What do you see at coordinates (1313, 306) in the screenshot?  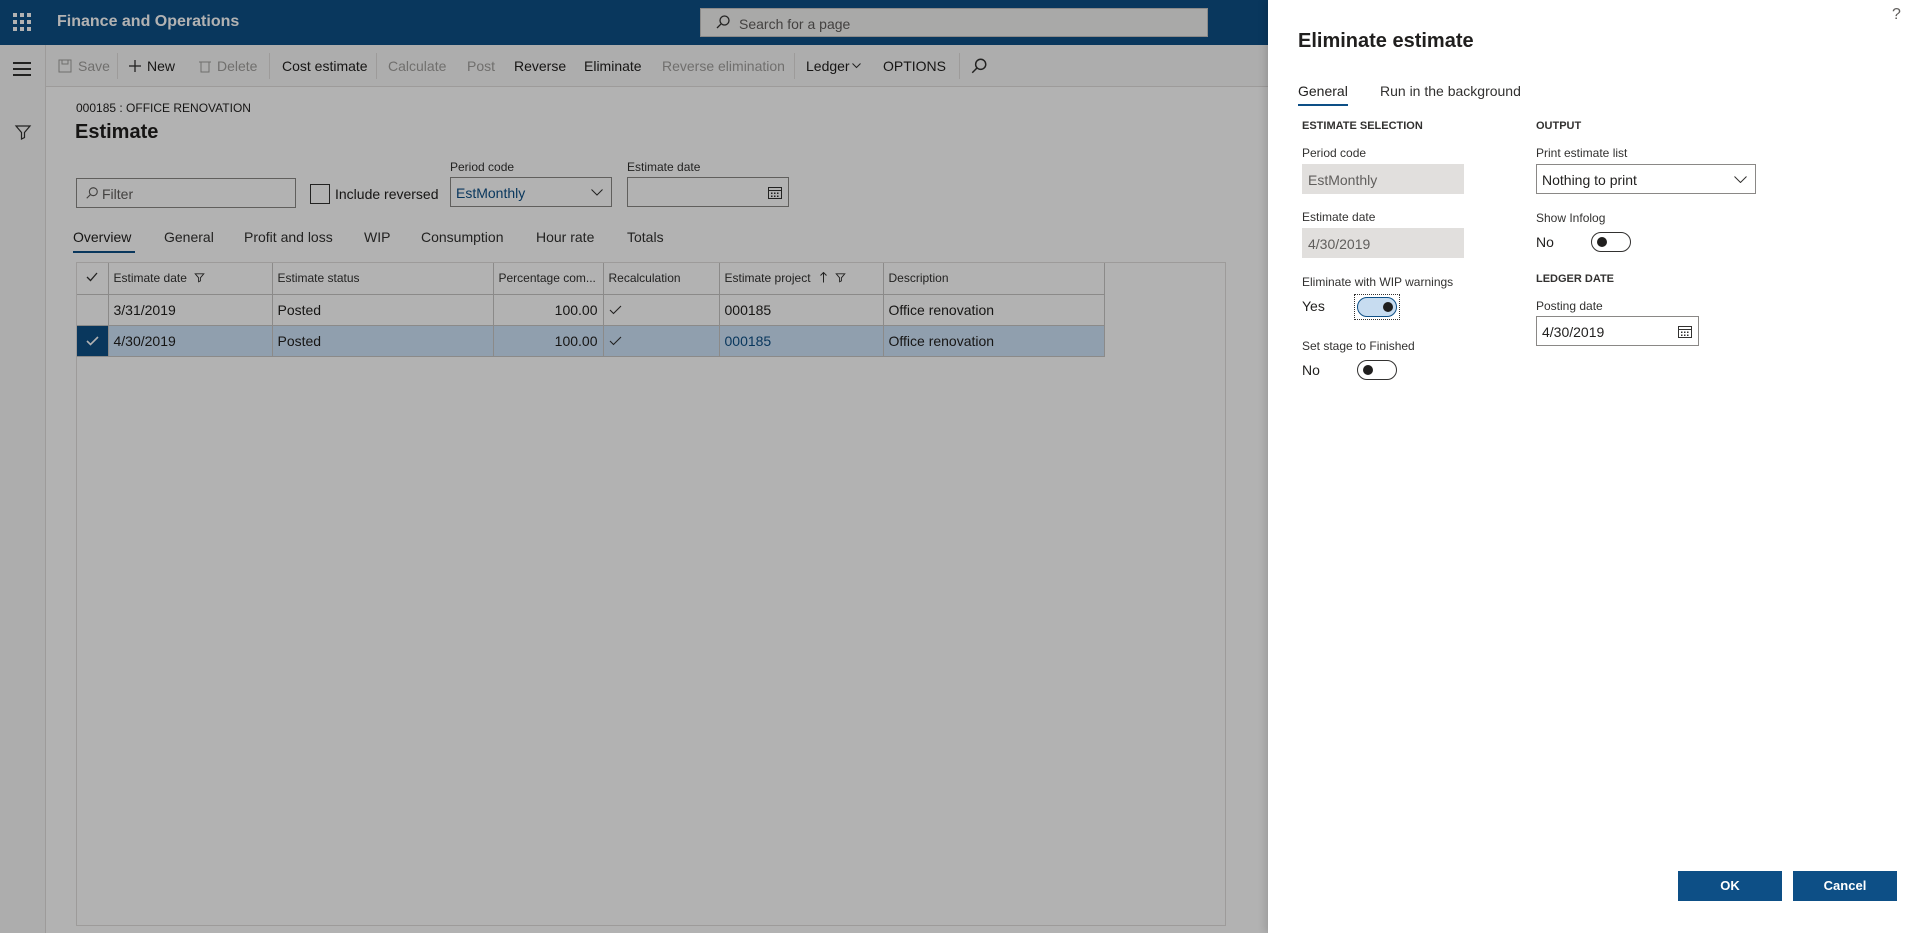 I see `wip-warnings-value: Yes` at bounding box center [1313, 306].